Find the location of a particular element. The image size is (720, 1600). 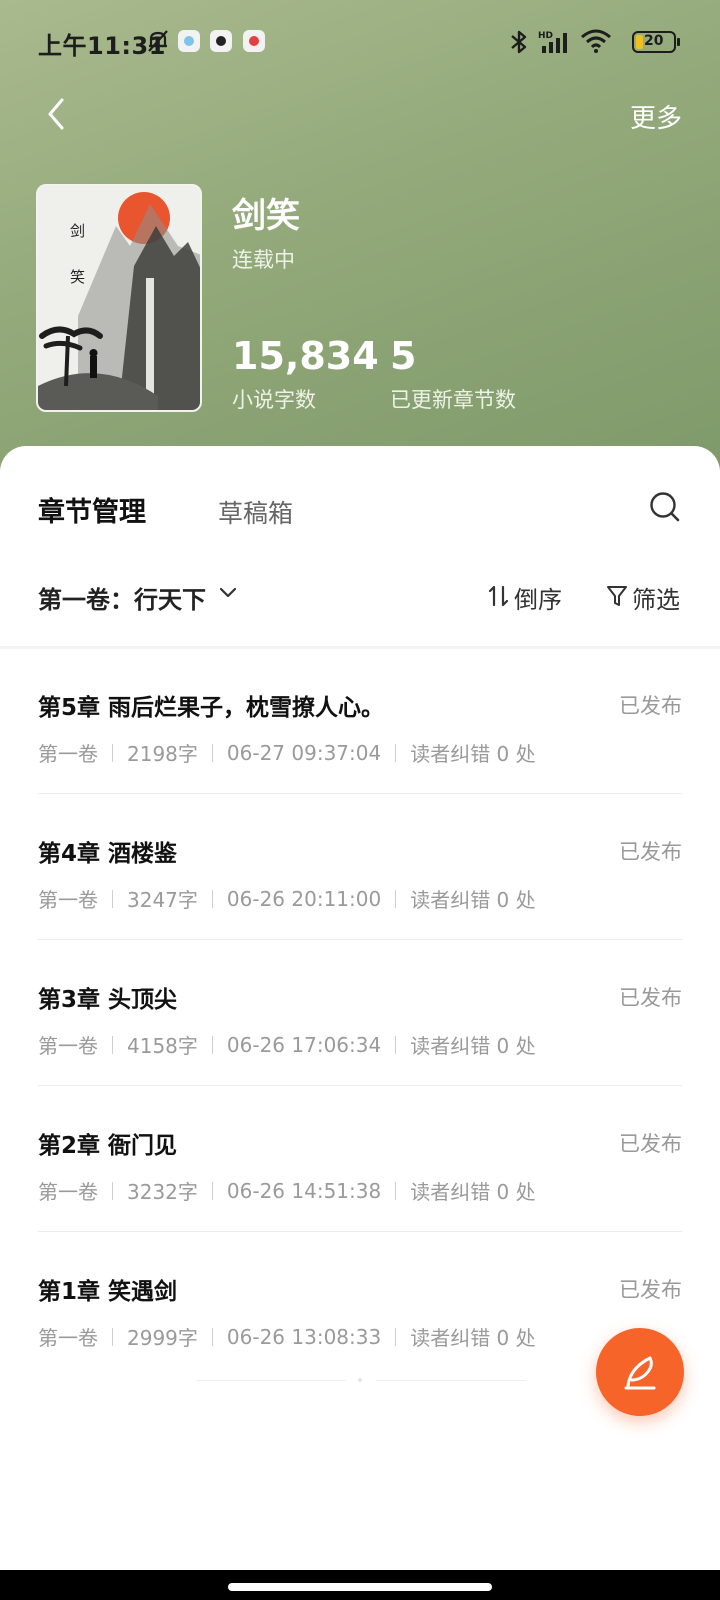

cover-title-char: 剑 is located at coordinates (78, 231).